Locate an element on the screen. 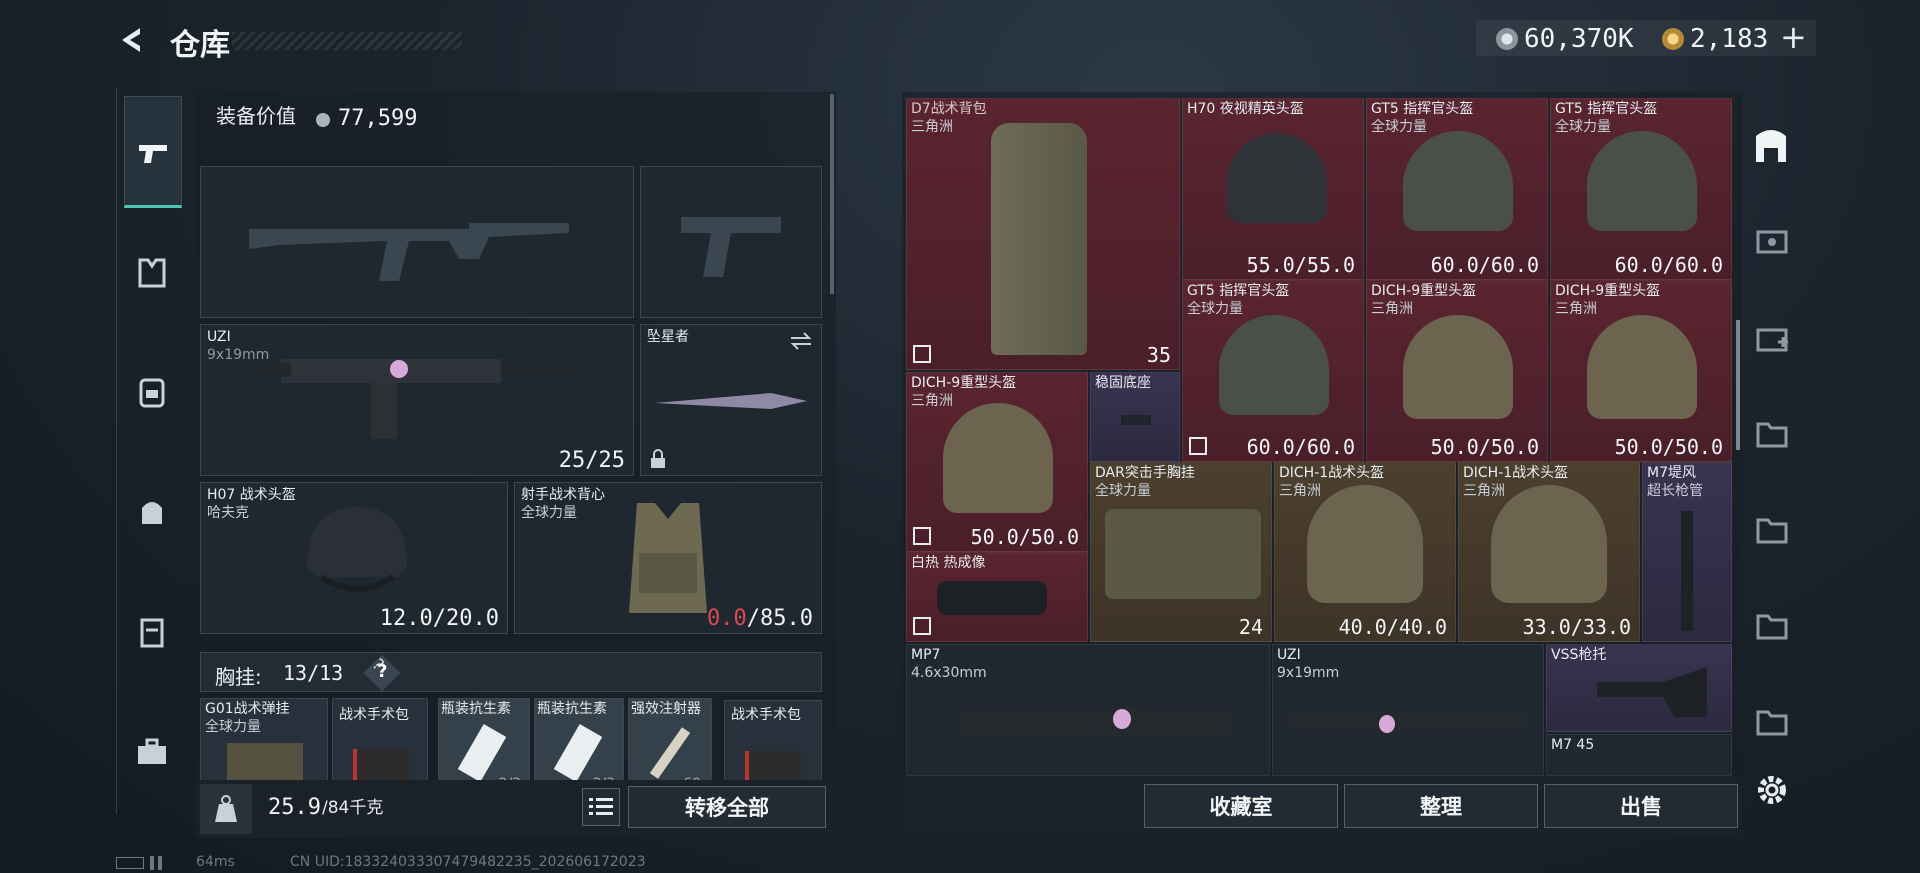 The height and width of the screenshot is (873, 1920). barrel-icon is located at coordinates (1687, 571).